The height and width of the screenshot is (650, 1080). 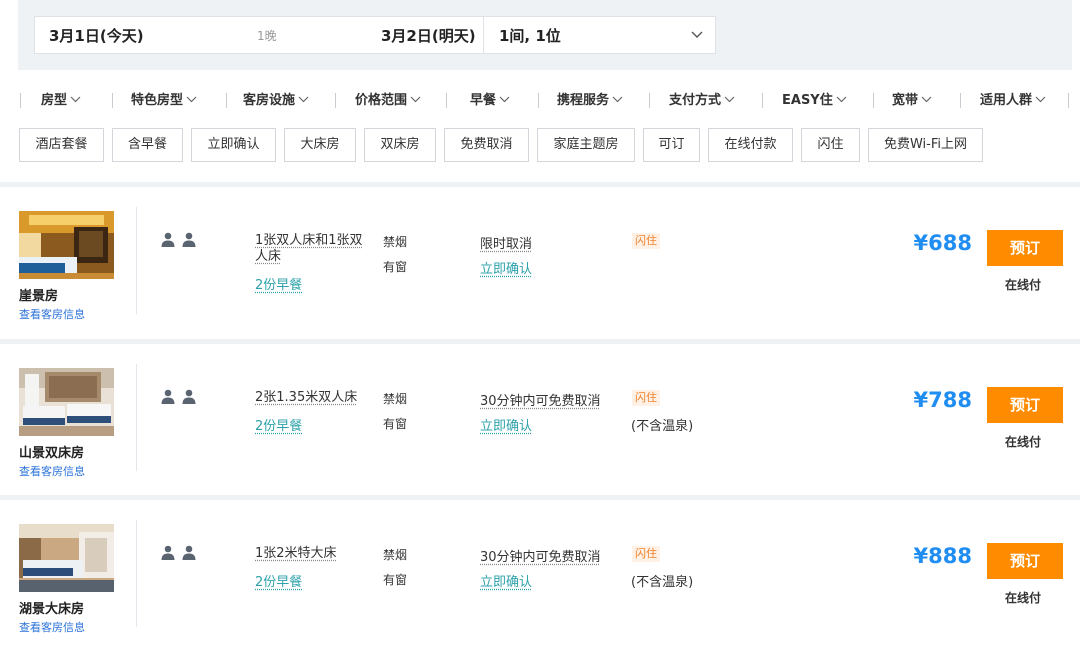 I want to click on filter-label: 客房设施, so click(x=269, y=100).